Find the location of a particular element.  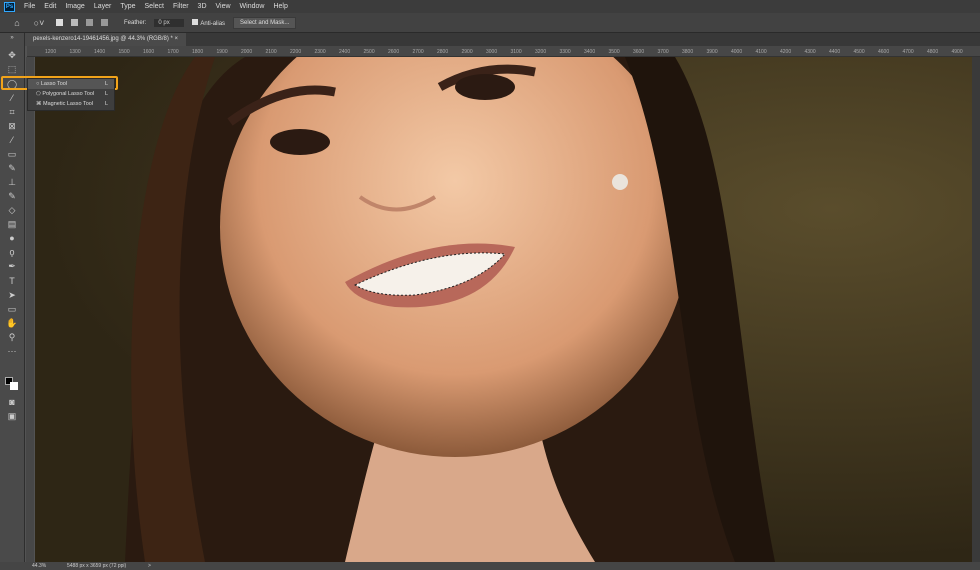

ruler-tick: 3200 is located at coordinates (541, 52).